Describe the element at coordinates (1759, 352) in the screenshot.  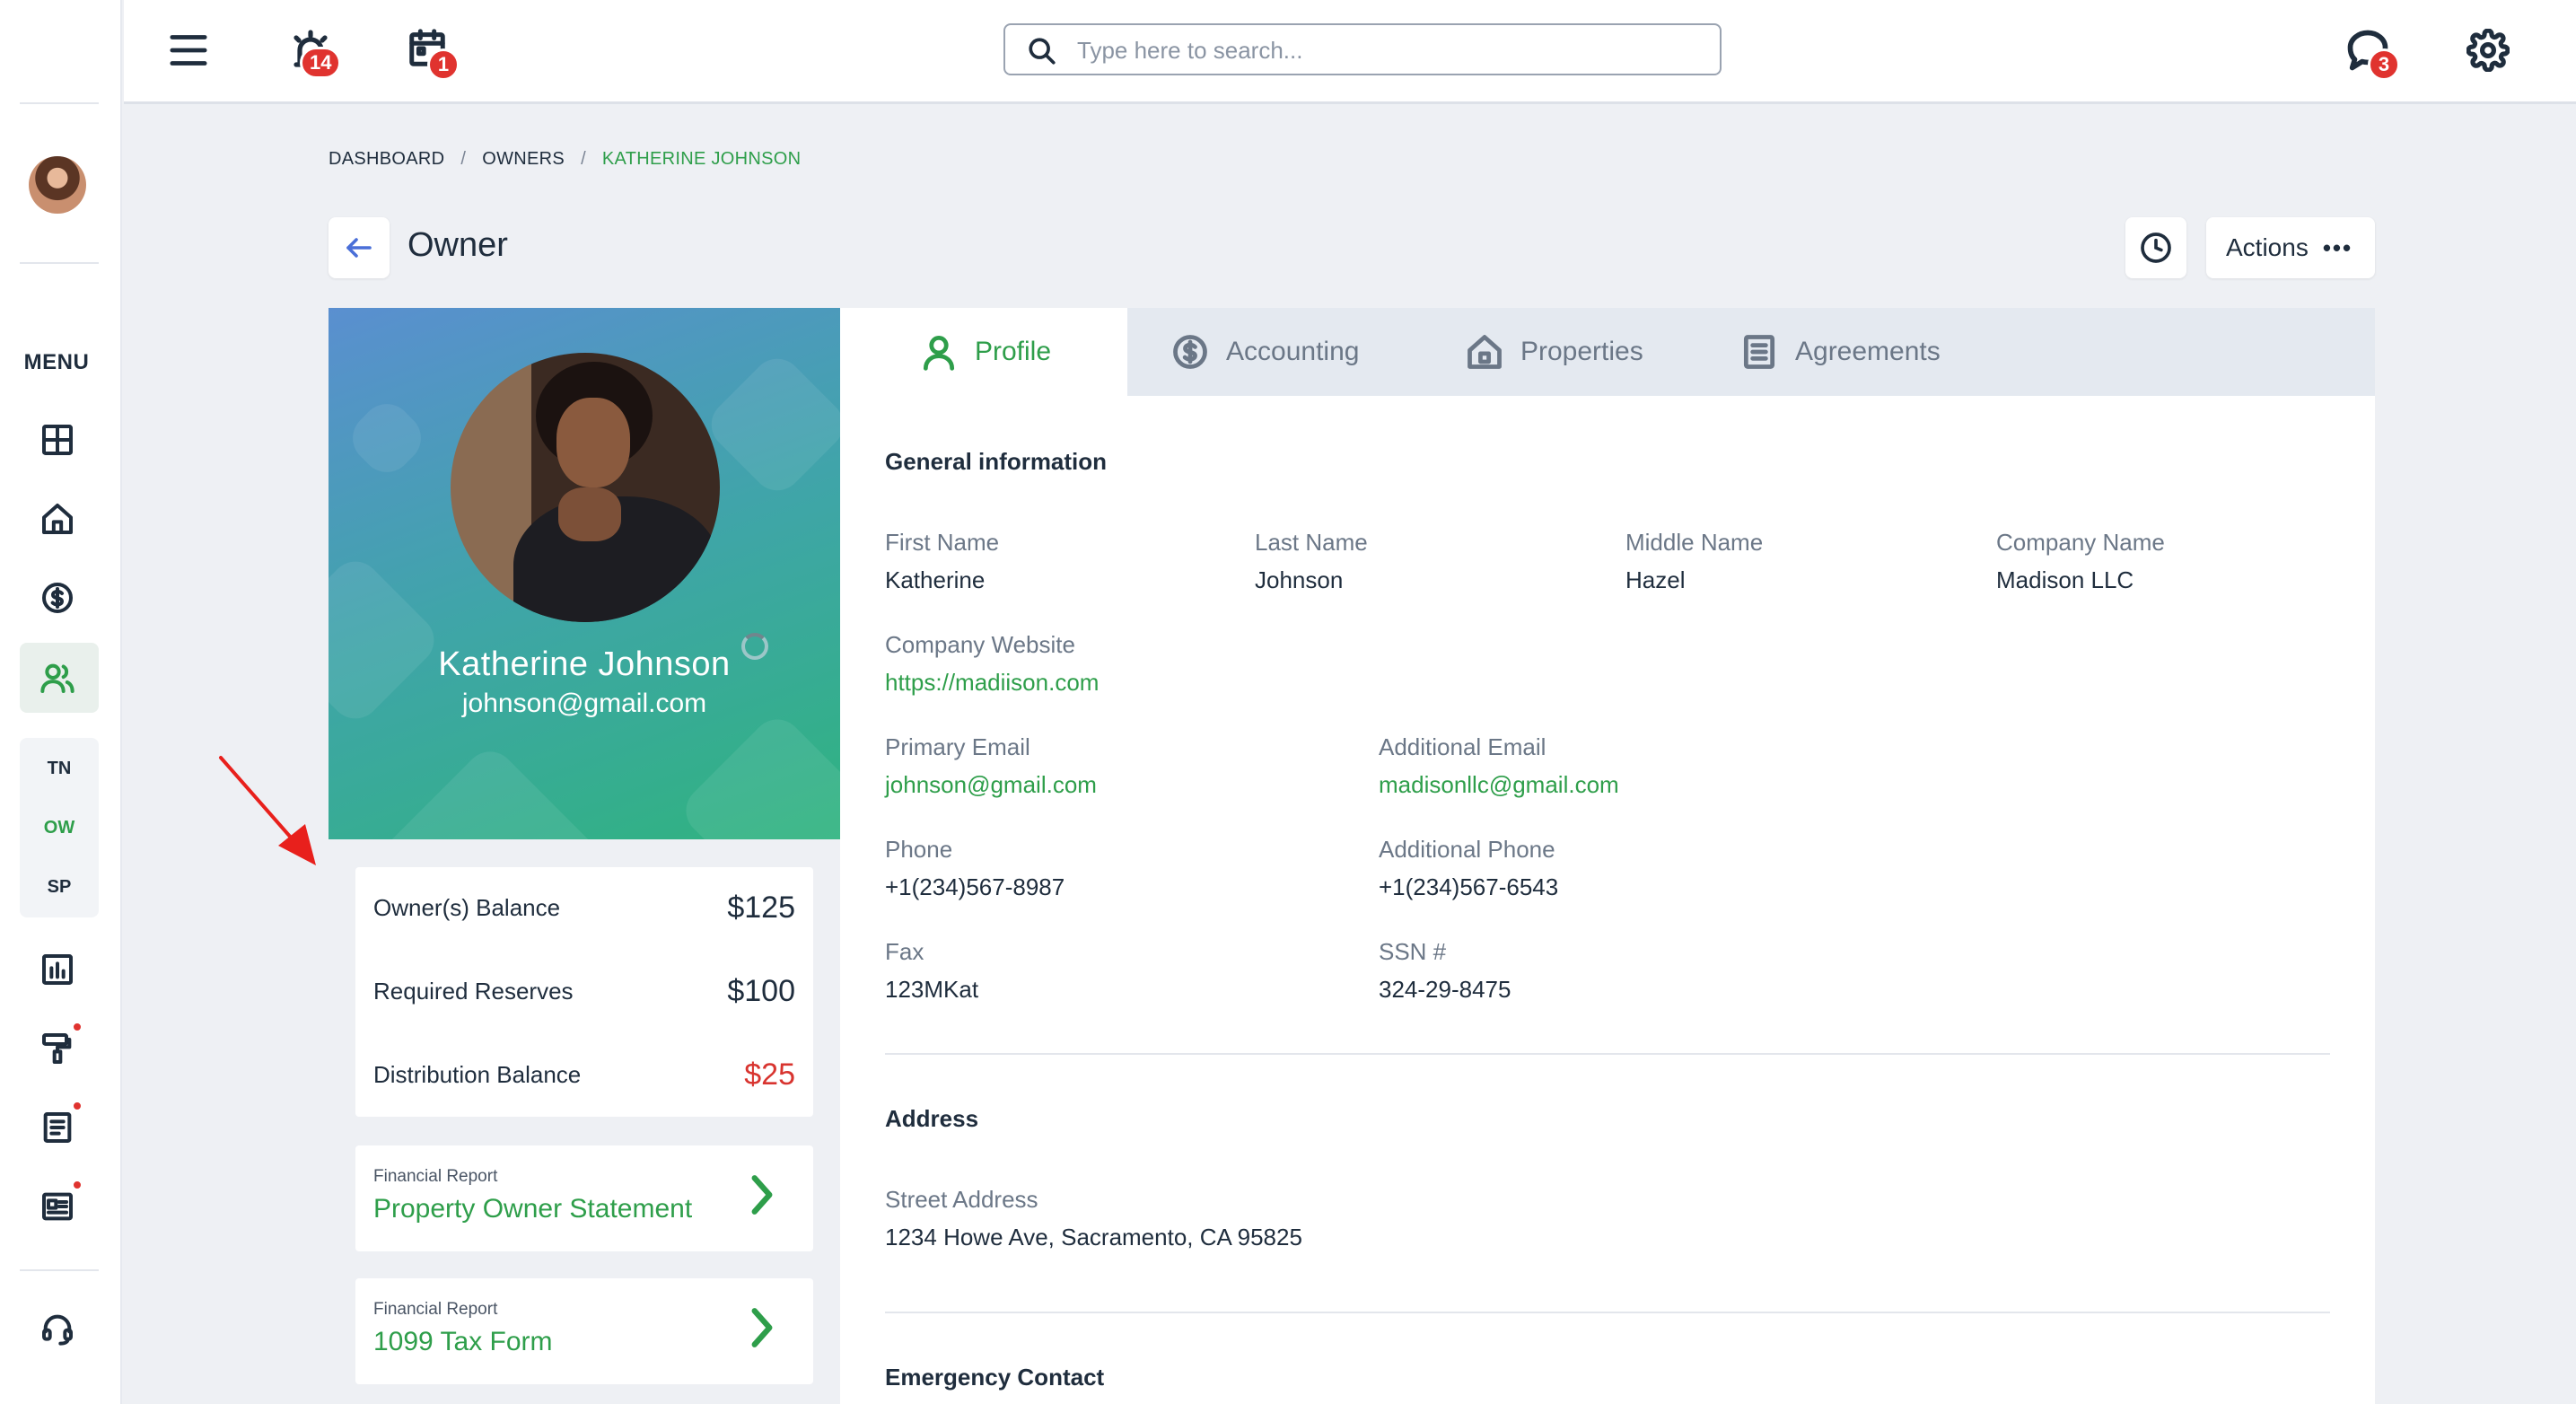
I see `agreement-doc-icon` at that location.